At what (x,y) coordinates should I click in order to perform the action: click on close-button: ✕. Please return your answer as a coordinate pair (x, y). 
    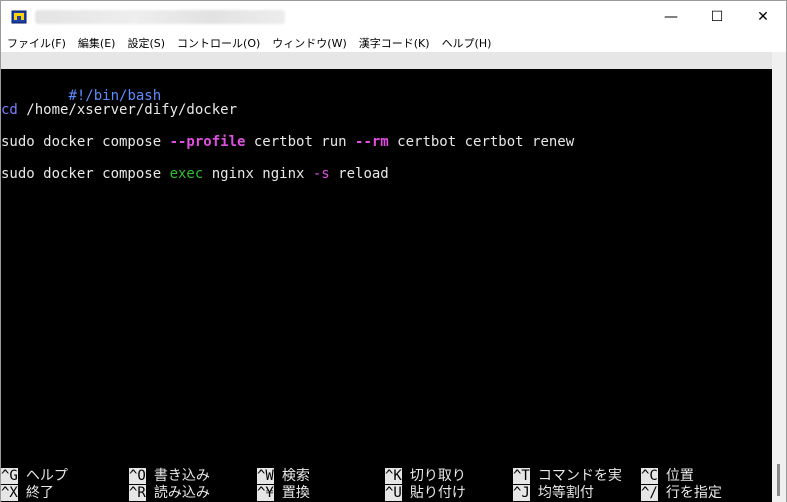
    Looking at the image, I should click on (763, 17).